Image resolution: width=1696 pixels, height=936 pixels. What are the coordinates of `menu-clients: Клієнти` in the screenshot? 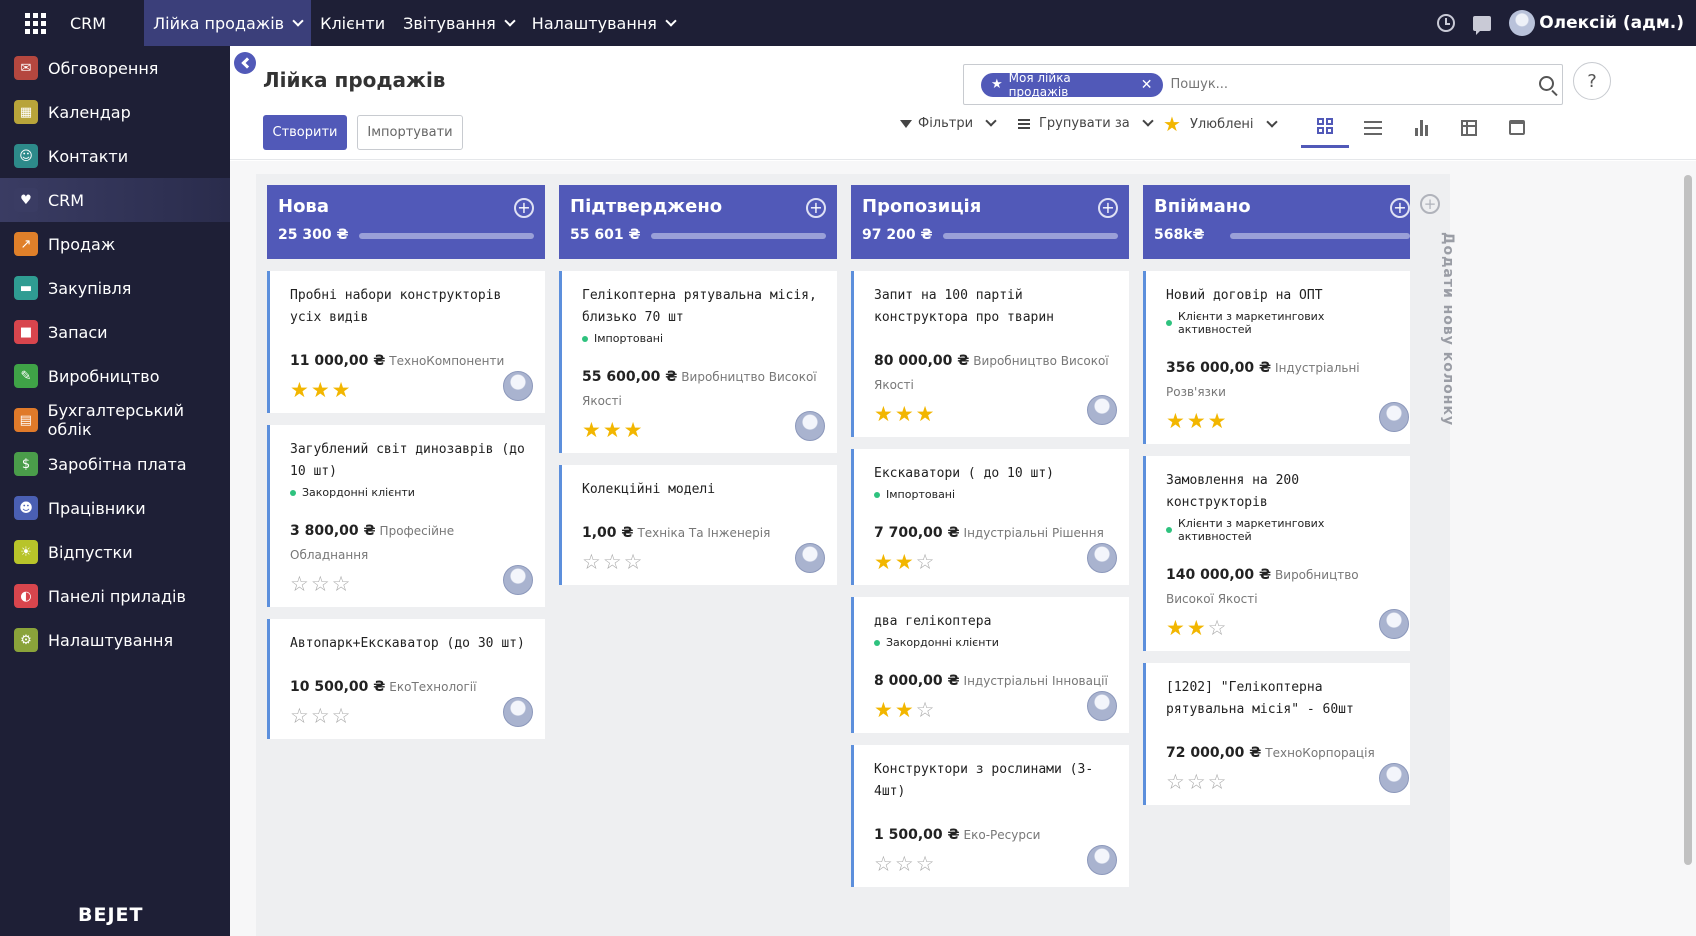 It's located at (352, 23).